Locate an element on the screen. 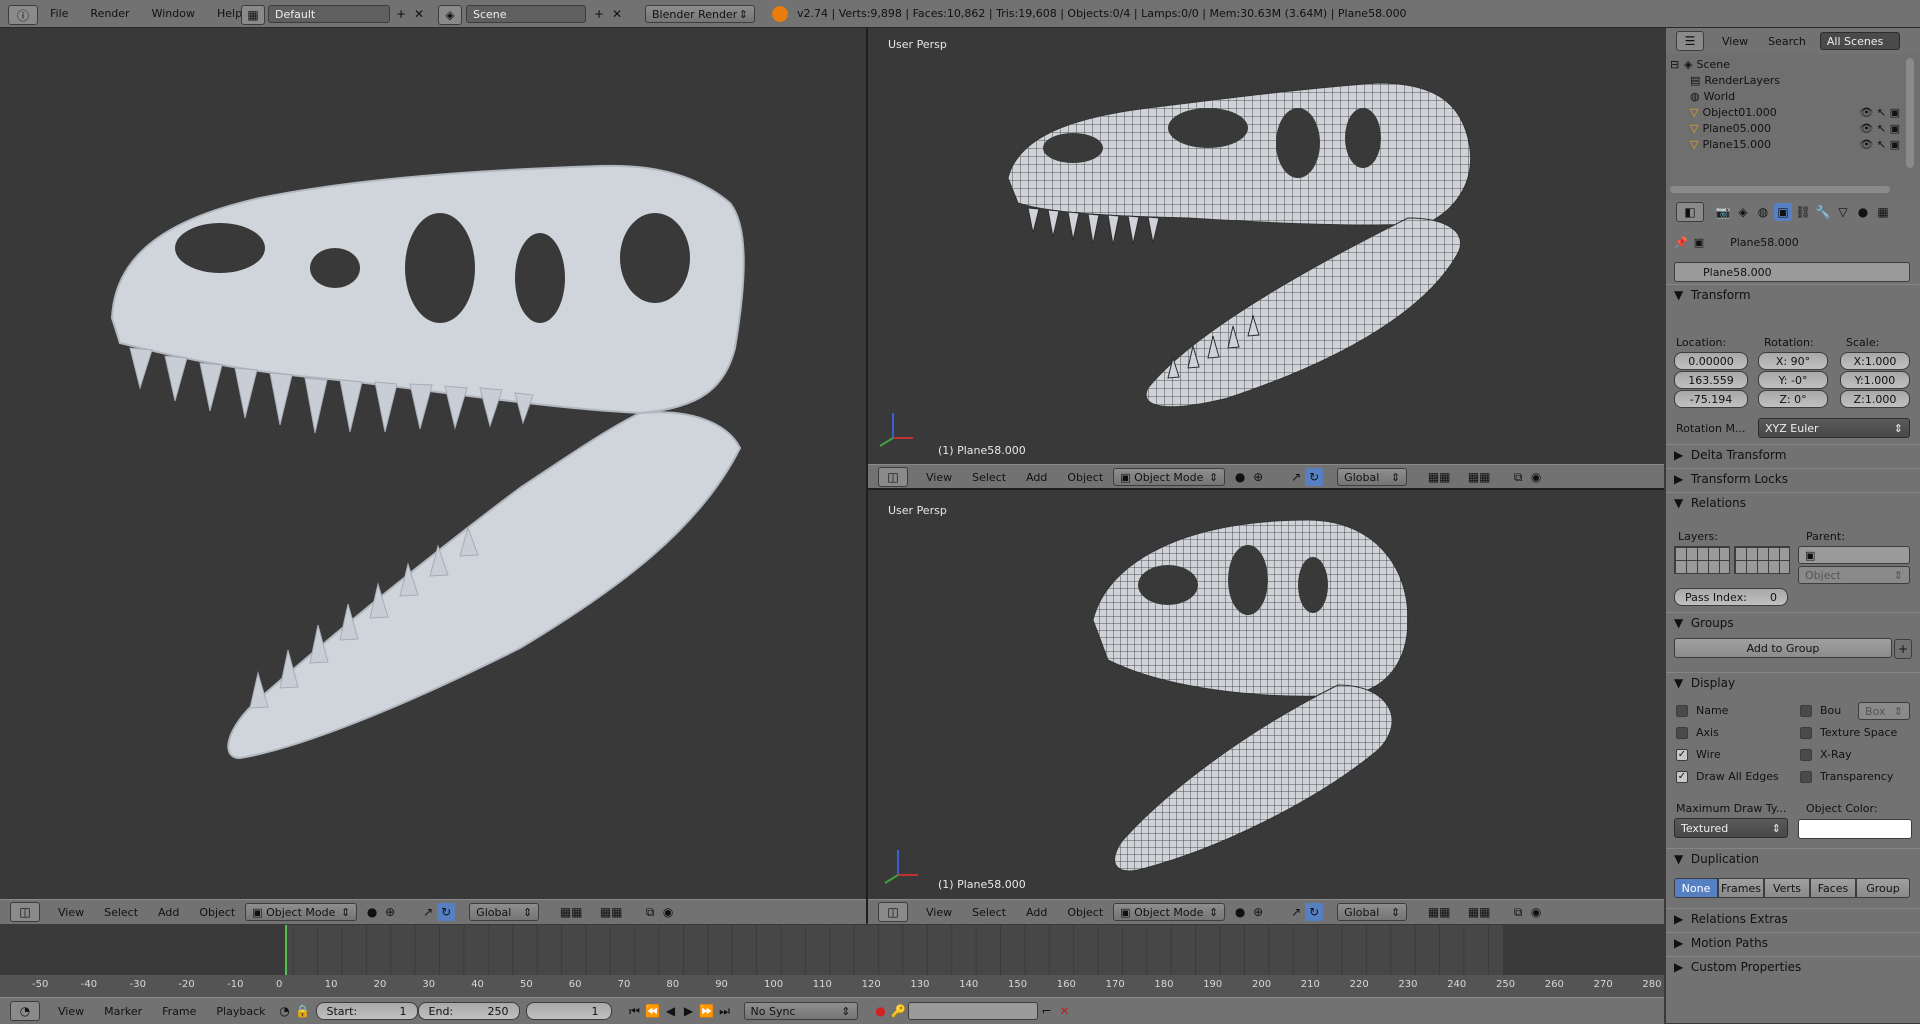 This screenshot has height=1024, width=1920. keying-set-icon: 🔑 is located at coordinates (899, 1011).